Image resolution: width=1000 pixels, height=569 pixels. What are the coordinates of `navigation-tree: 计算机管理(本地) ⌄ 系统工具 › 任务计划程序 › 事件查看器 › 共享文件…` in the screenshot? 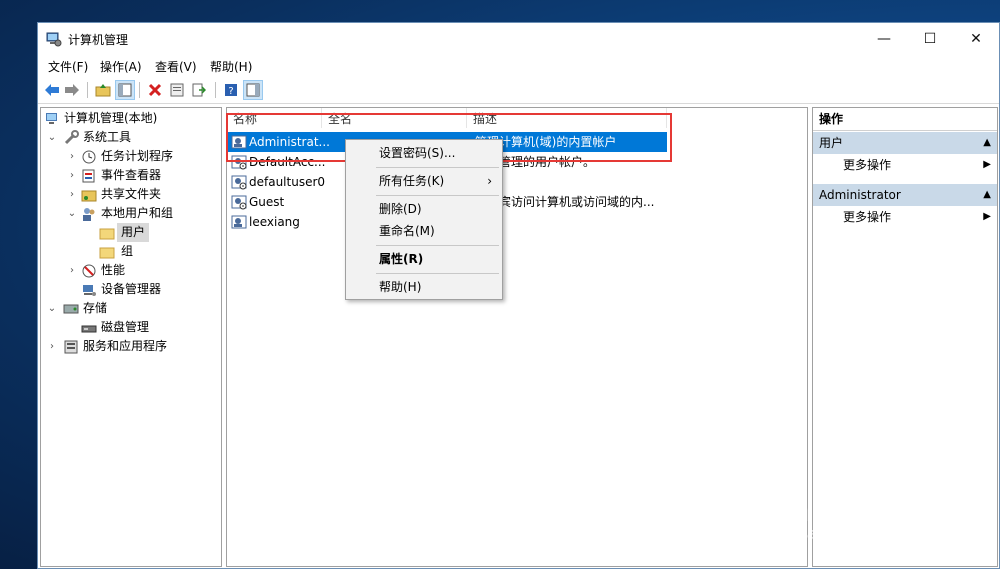 It's located at (131, 337).